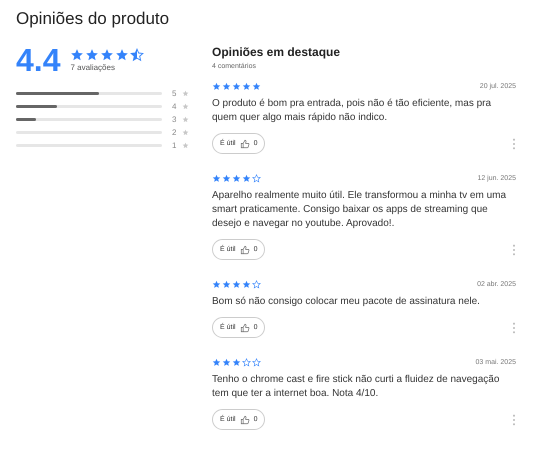 The image size is (540, 459). I want to click on star-level-label: 1, so click(175, 145).